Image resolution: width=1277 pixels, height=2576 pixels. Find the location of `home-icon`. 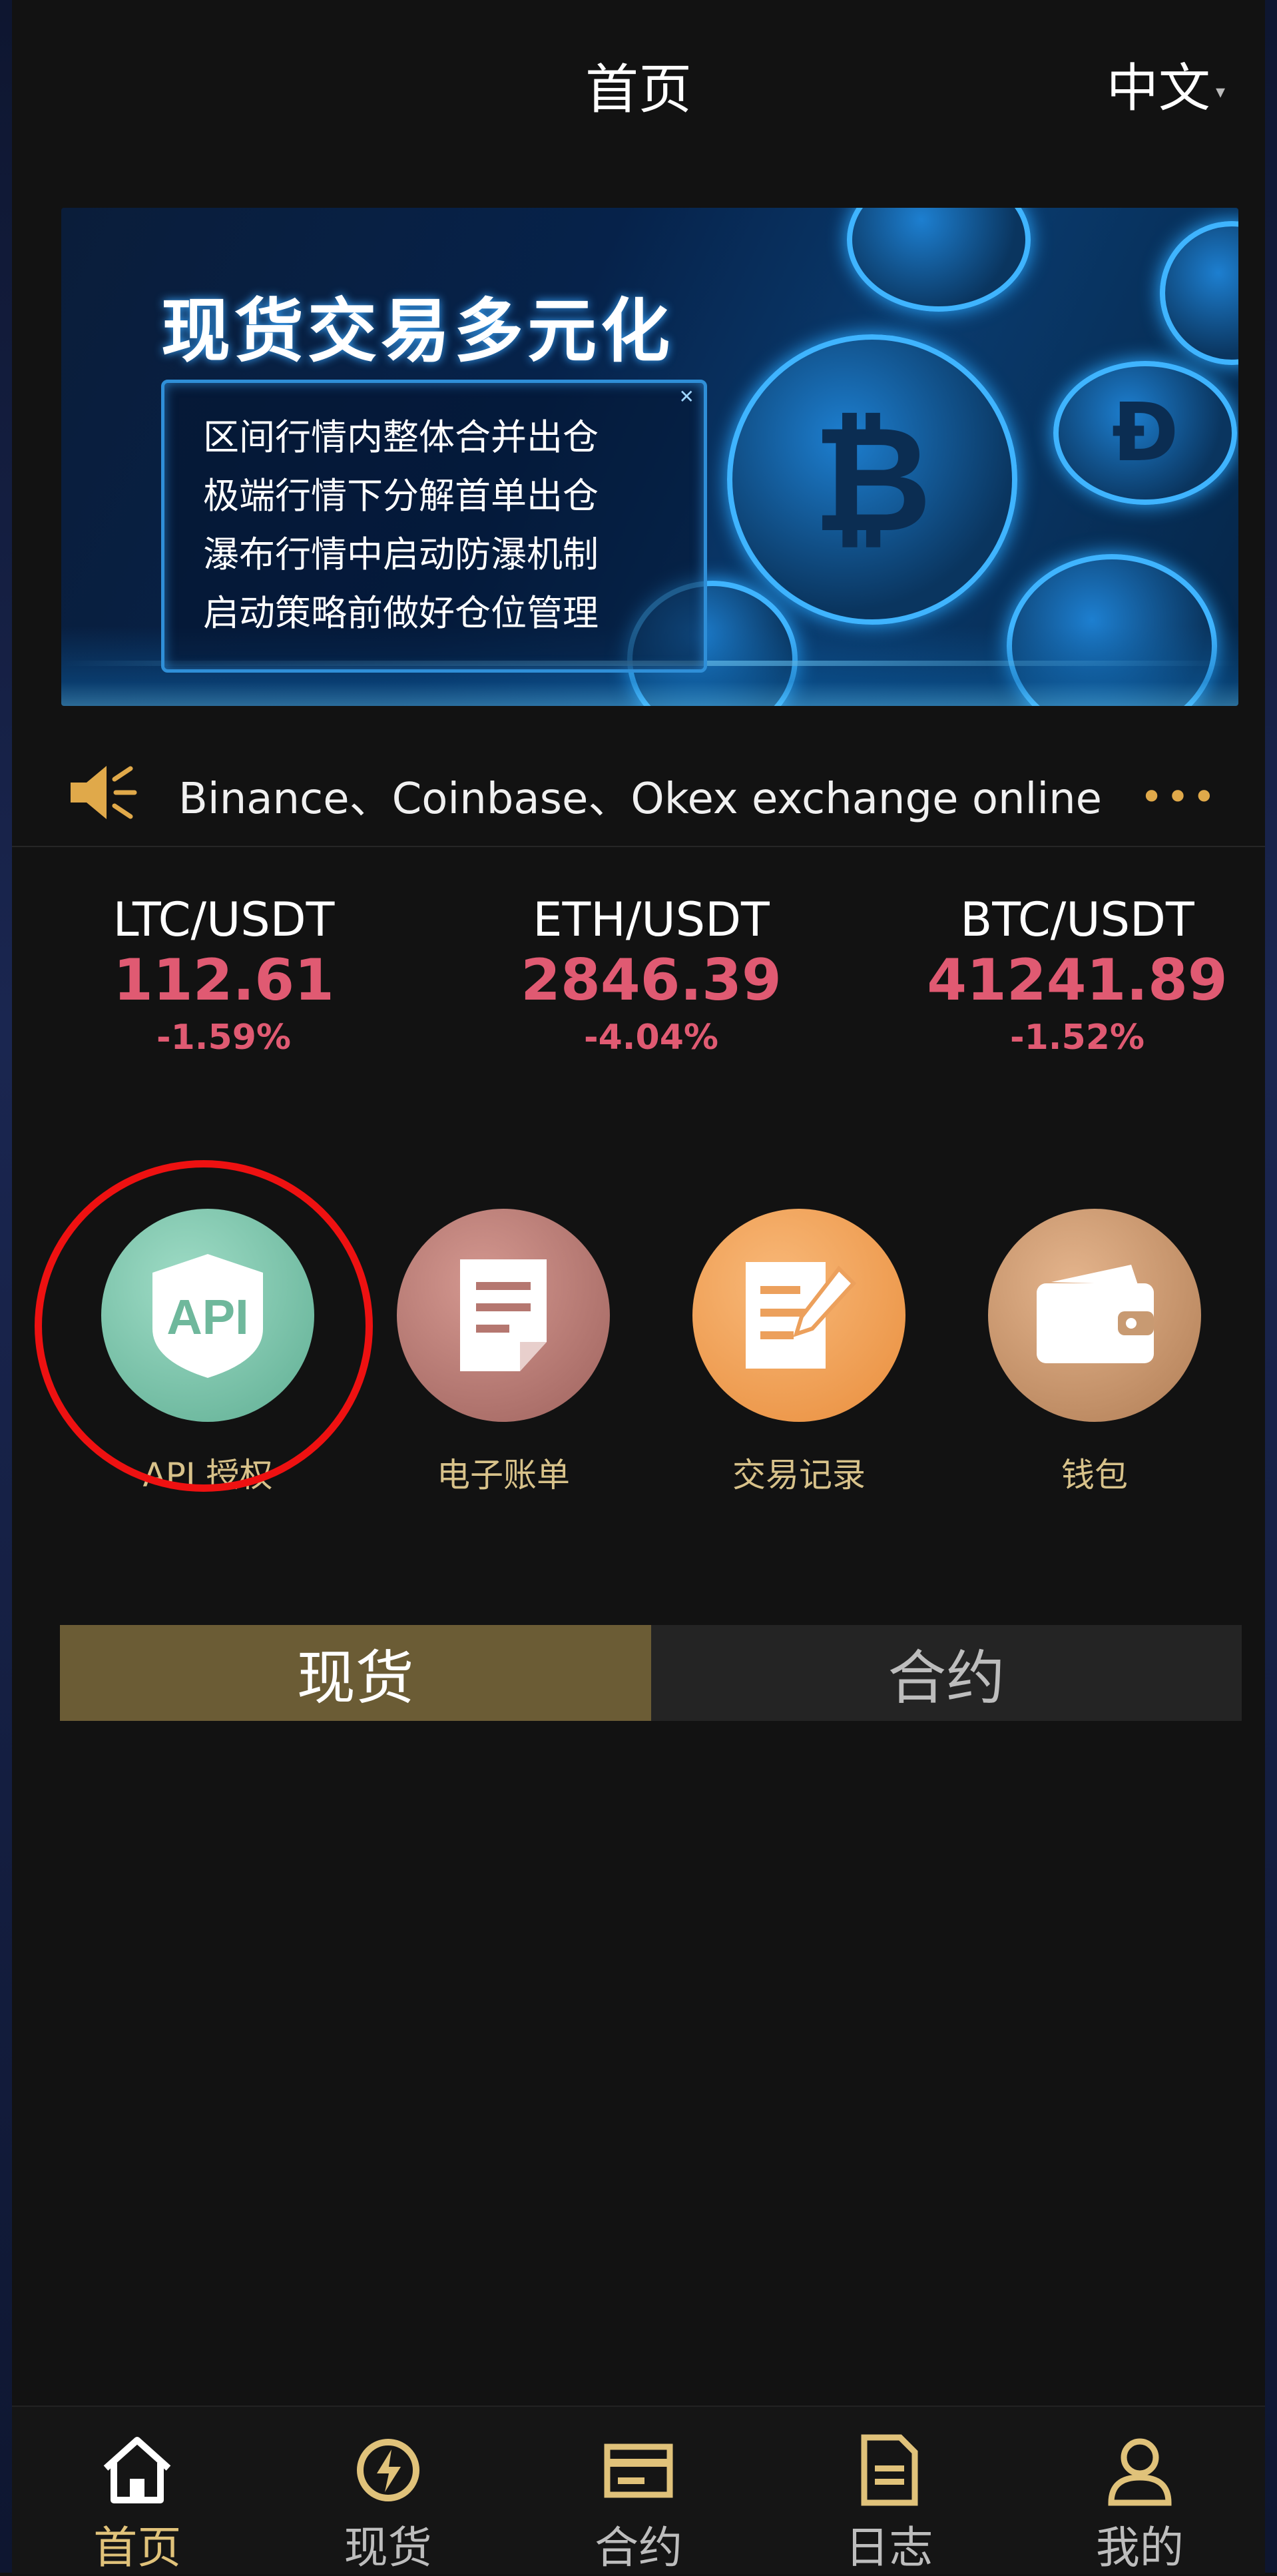

home-icon is located at coordinates (137, 2470).